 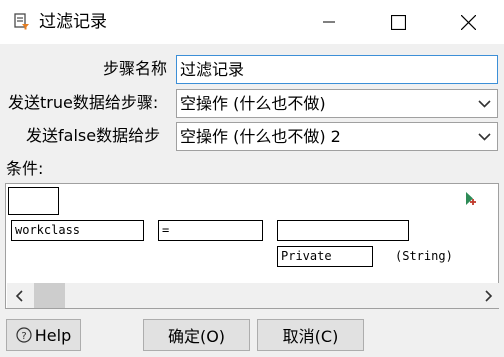 What do you see at coordinates (343, 230) in the screenshot?
I see `condition-compare-field-box` at bounding box center [343, 230].